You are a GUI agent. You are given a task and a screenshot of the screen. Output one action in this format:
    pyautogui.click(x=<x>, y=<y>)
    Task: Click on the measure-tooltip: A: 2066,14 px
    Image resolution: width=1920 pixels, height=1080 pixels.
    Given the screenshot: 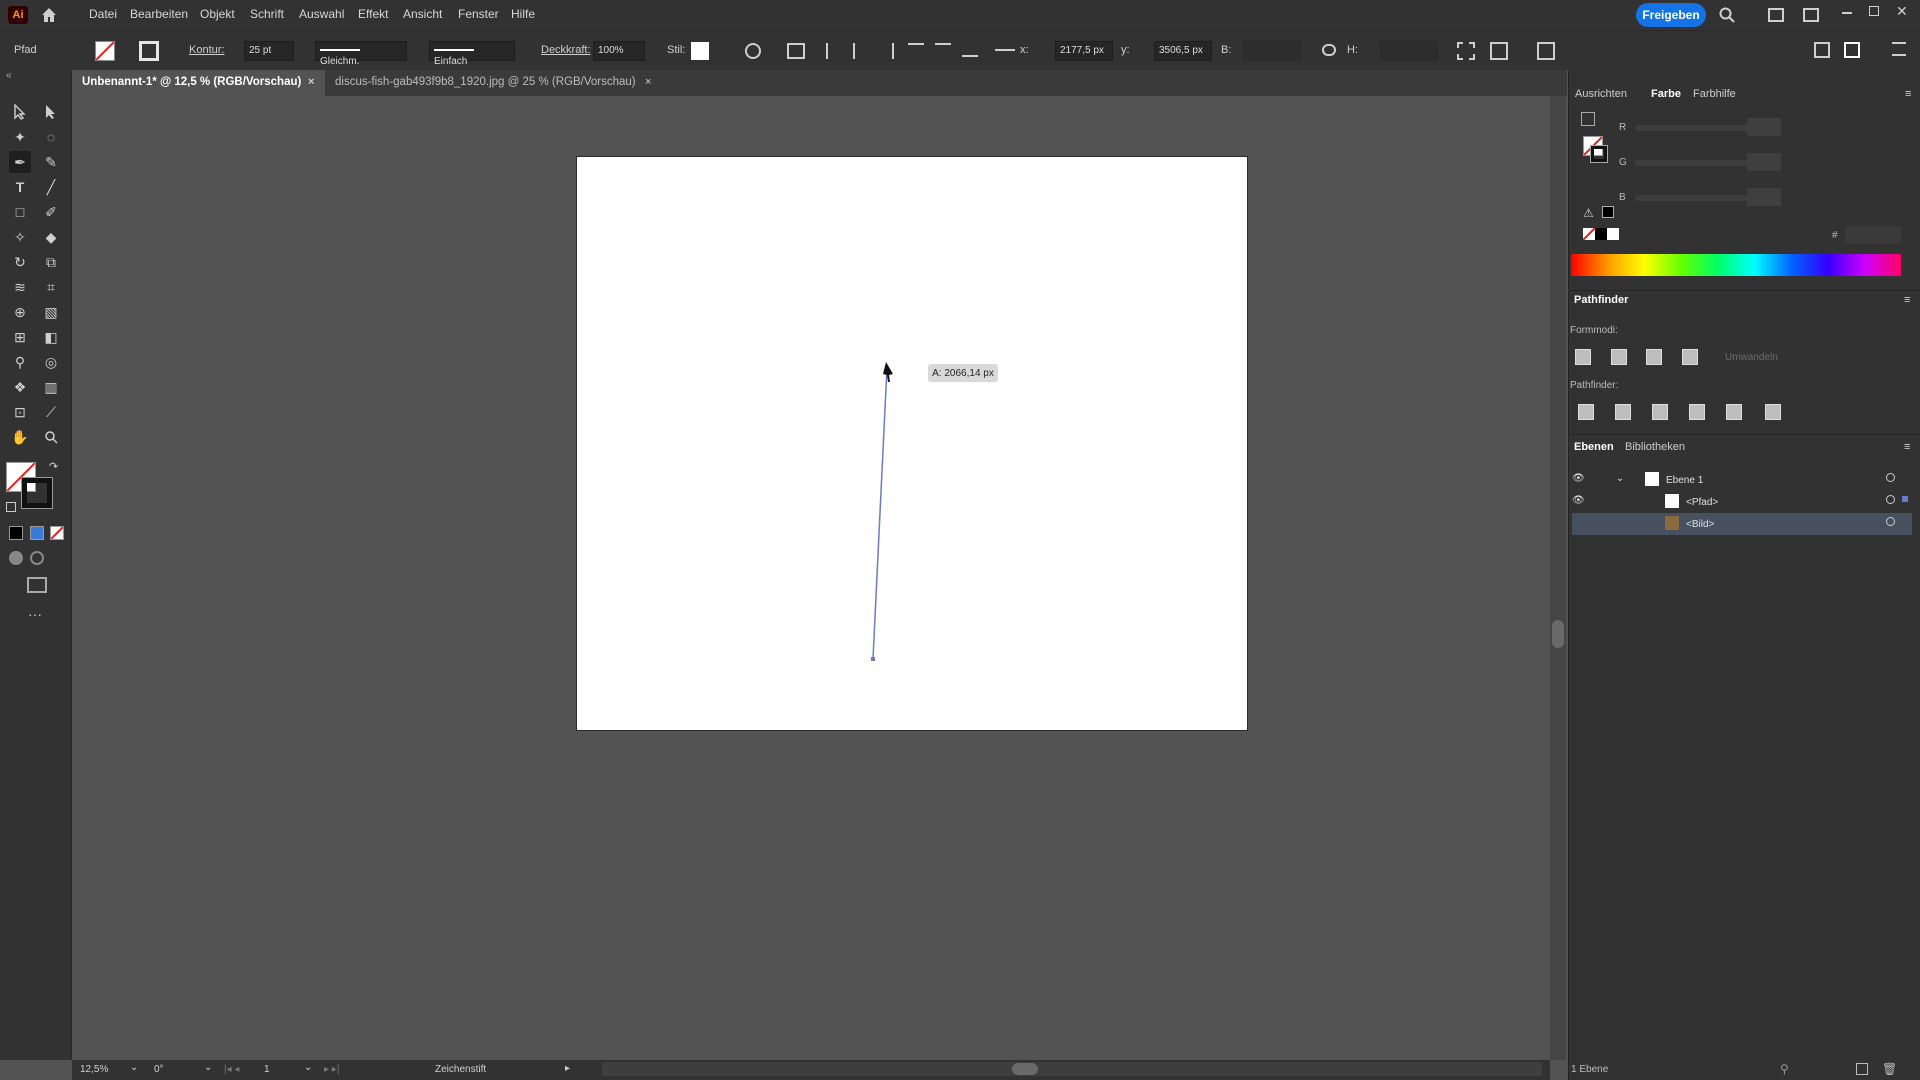 What is the action you would take?
    pyautogui.click(x=963, y=373)
    